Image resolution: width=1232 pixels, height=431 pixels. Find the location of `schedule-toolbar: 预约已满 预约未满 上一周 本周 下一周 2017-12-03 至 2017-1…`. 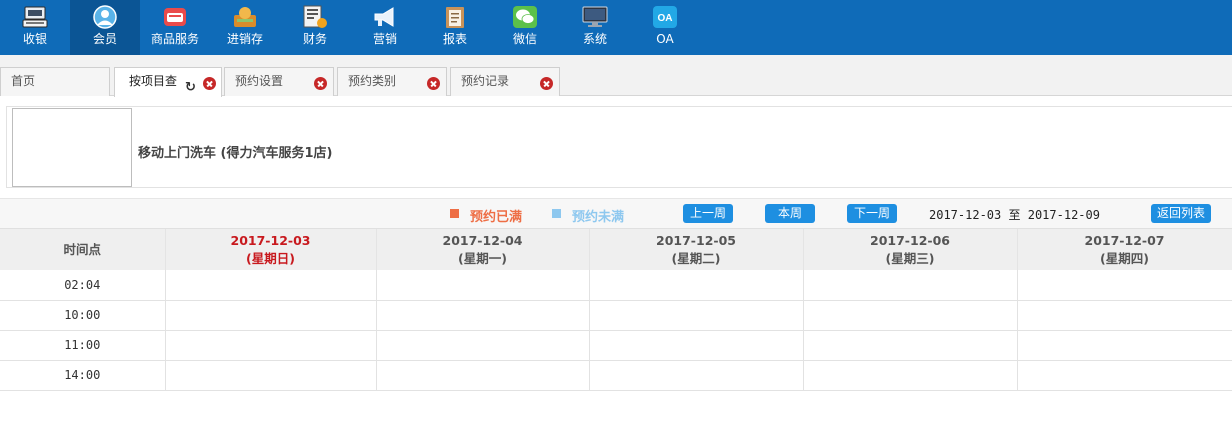

schedule-toolbar: 预约已满 预约未满 上一周 本周 下一周 2017-12-03 至 2017-1… is located at coordinates (616, 213).